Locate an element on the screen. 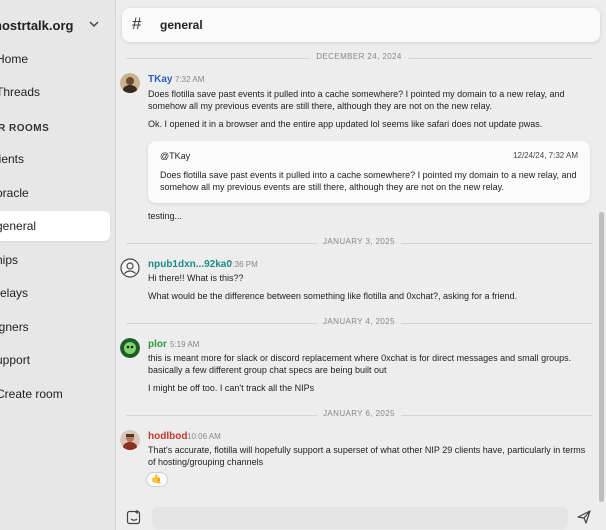  sidebar-item-support: upport is located at coordinates (56, 360).